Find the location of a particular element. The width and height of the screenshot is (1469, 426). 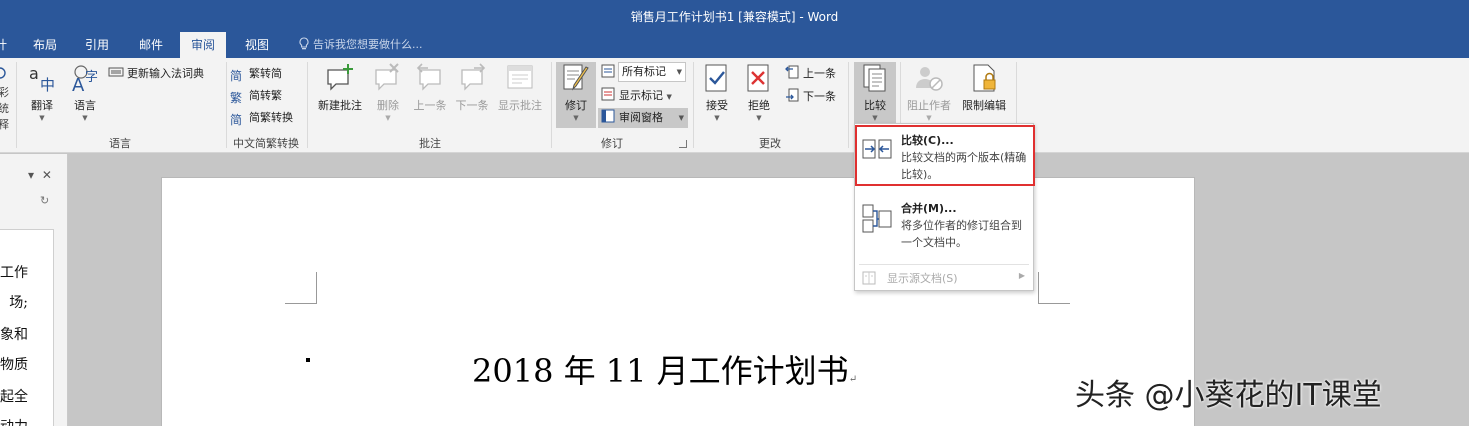

highlight-box is located at coordinates (945, 155).